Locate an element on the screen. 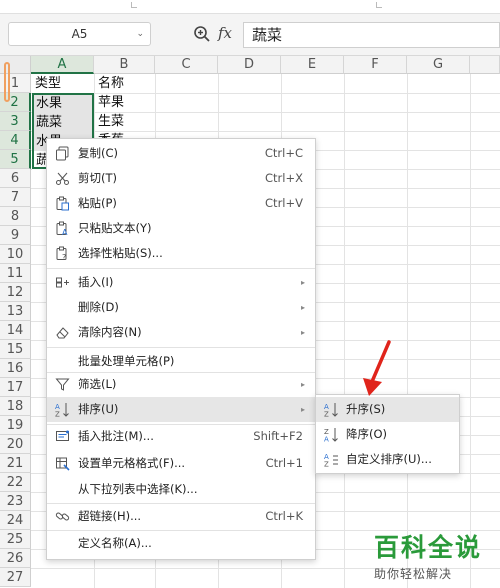 The height and width of the screenshot is (588, 500). filter-icon is located at coordinates (62, 384).